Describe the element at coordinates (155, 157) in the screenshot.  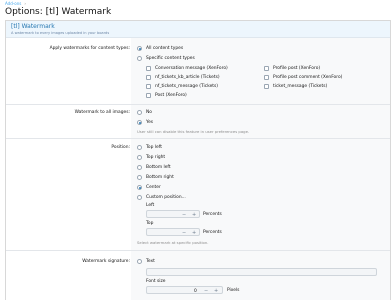
I see `position-top-right-label: Top right` at that location.